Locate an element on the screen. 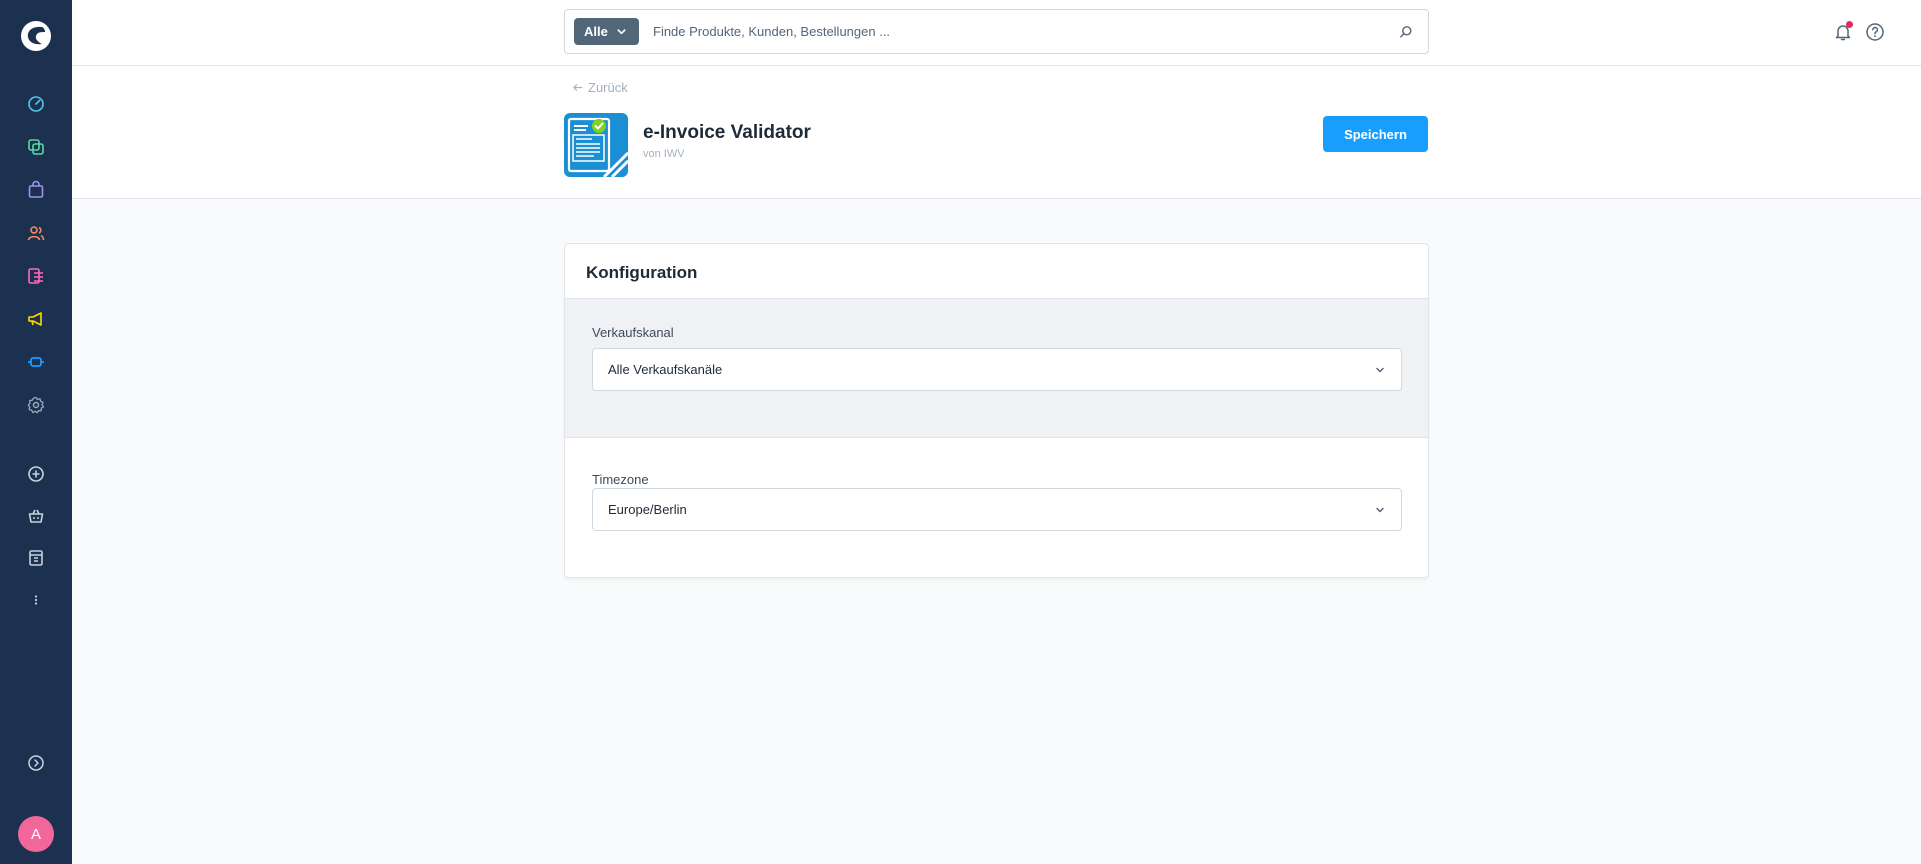 This screenshot has width=1921, height=864. customers-icon is located at coordinates (36, 233).